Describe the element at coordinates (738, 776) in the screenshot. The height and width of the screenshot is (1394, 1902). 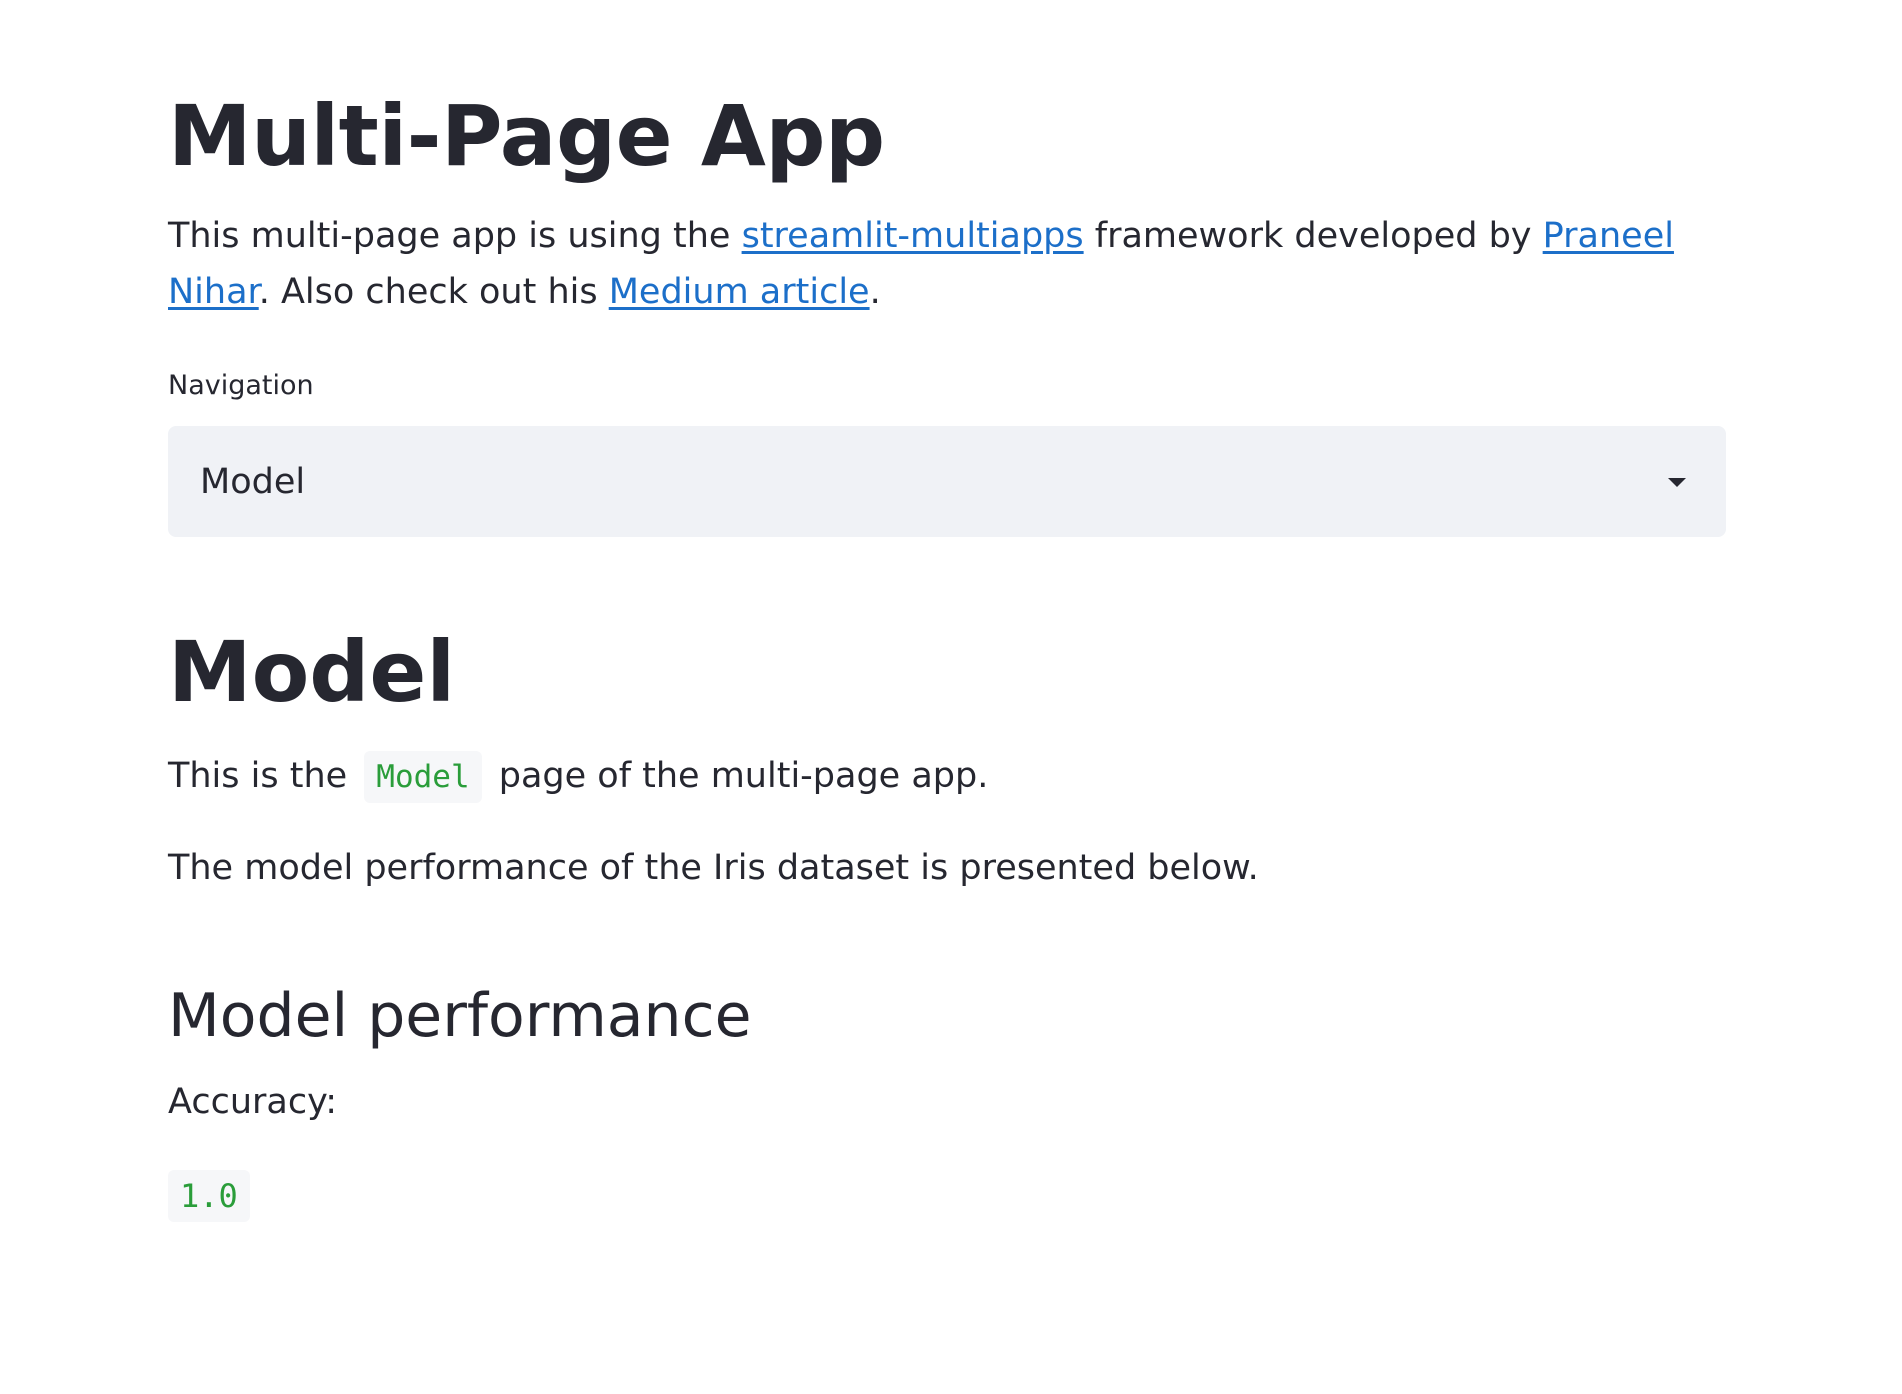
I see `page-intro-text-after: page of the multi-page app.` at that location.